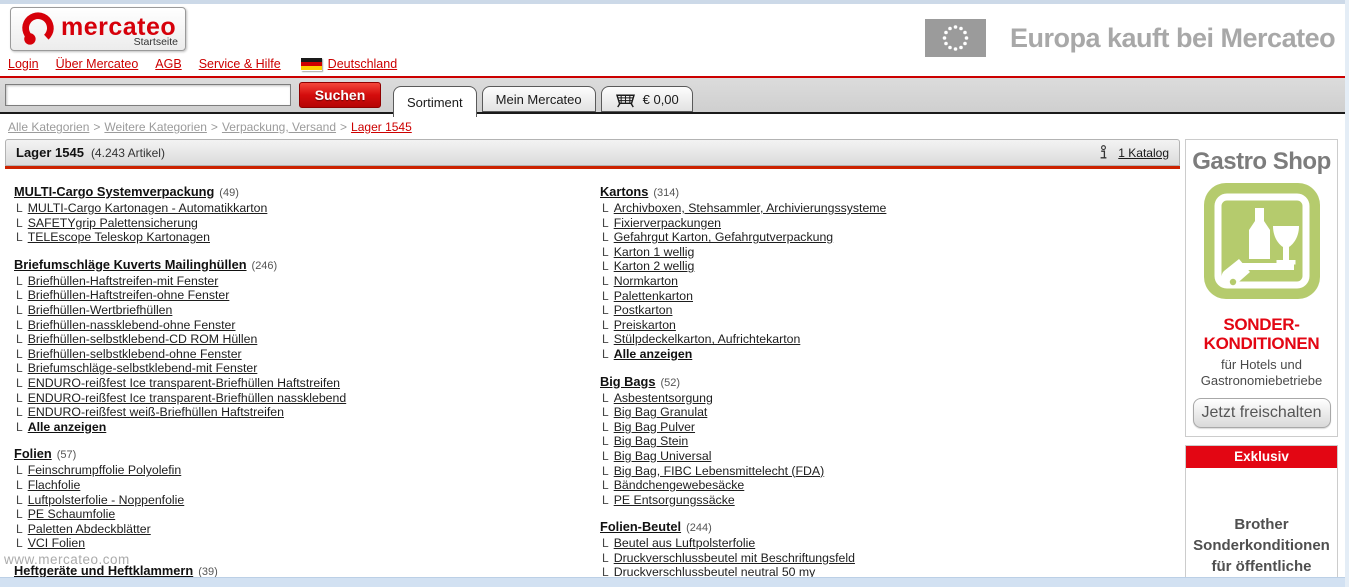 The width and height of the screenshot is (1349, 587). Describe the element at coordinates (148, 95) in the screenshot. I see `search-input` at that location.